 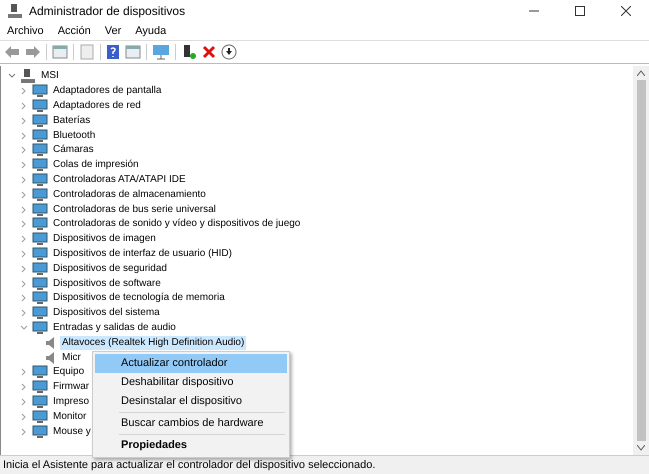 I want to click on help-icon, so click(x=113, y=52).